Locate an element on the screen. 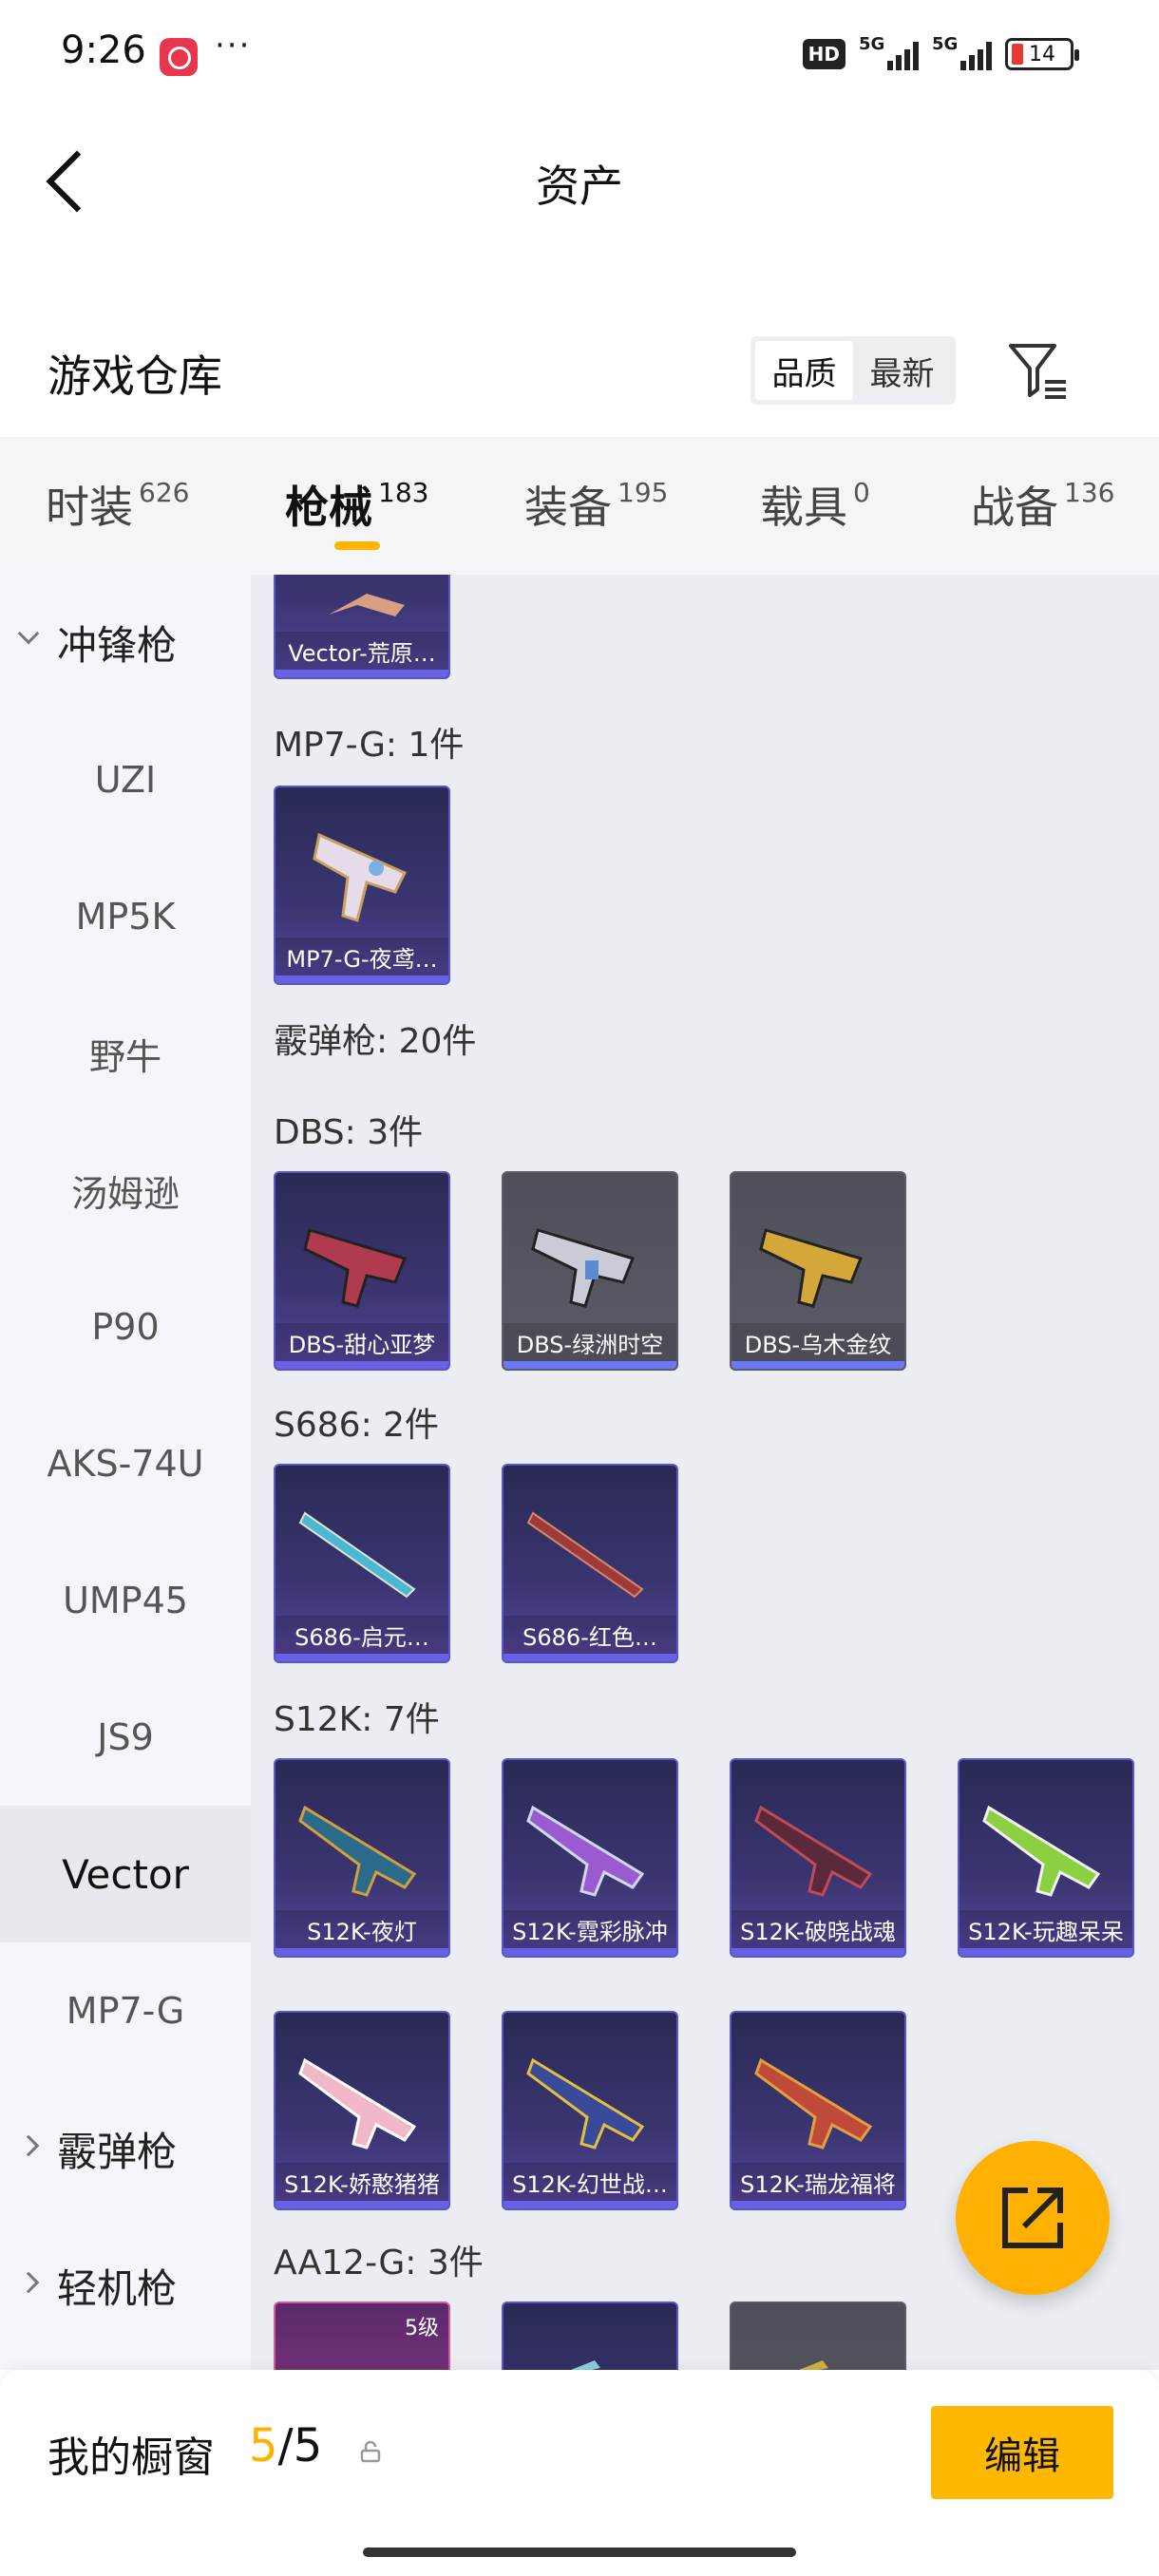 The height and width of the screenshot is (2576, 1159). sort-quality-button: 品质 is located at coordinates (804, 370).